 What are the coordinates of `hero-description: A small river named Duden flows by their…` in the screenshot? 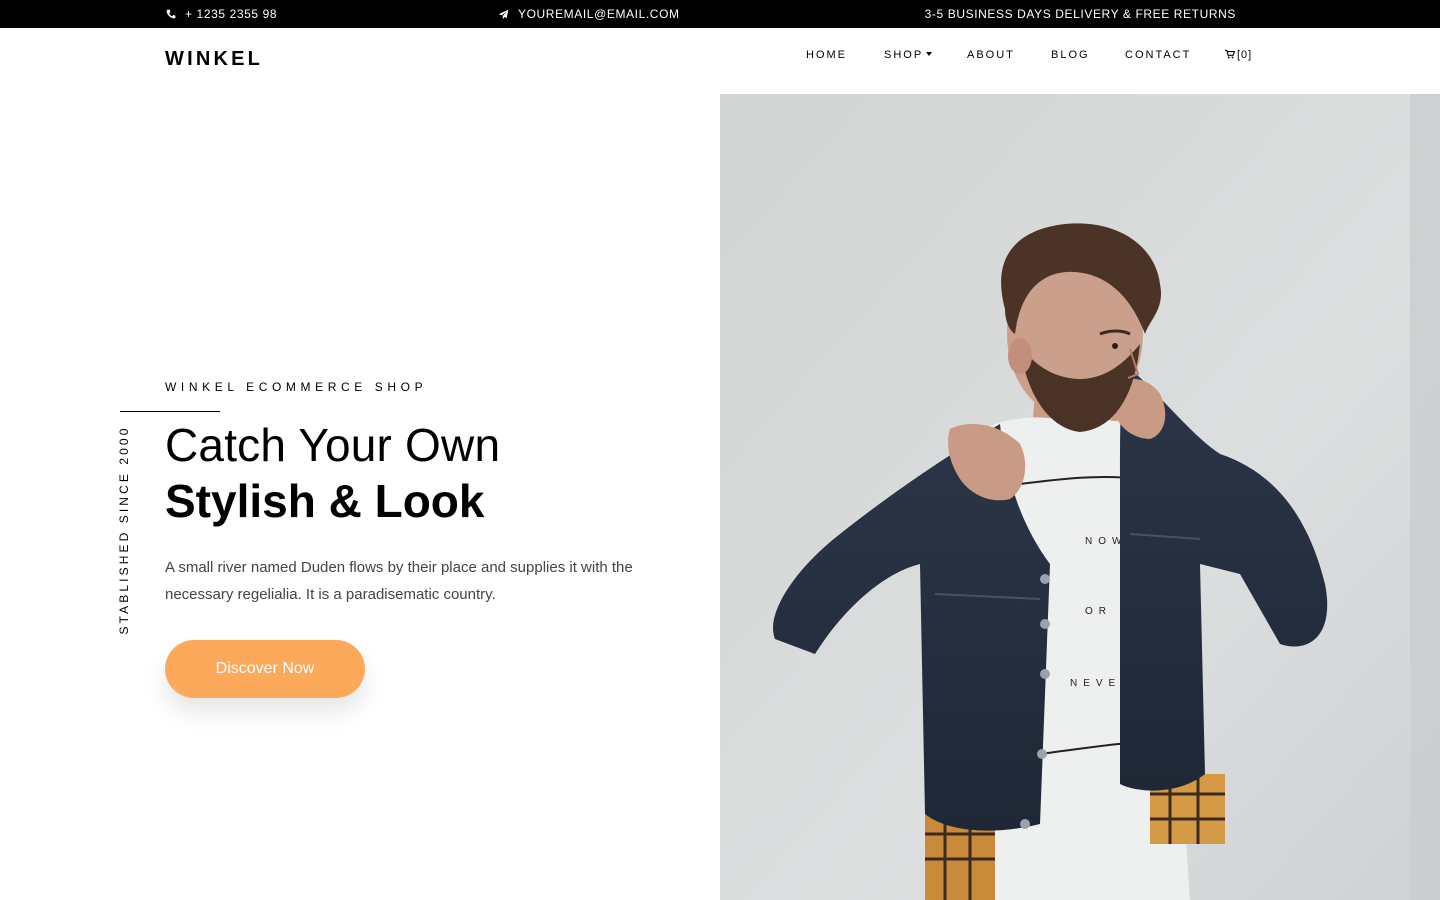 It's located at (399, 581).